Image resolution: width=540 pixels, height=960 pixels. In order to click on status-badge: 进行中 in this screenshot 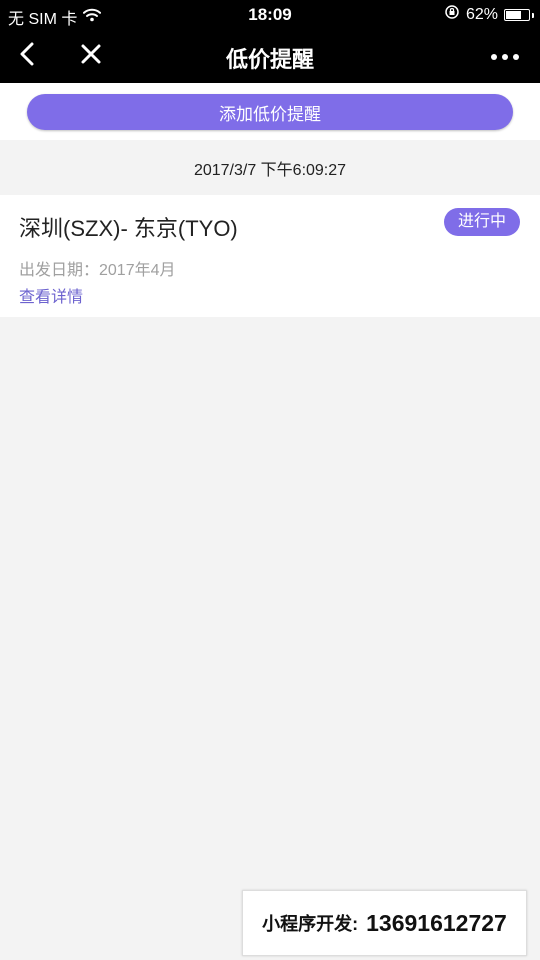, I will do `click(482, 222)`.